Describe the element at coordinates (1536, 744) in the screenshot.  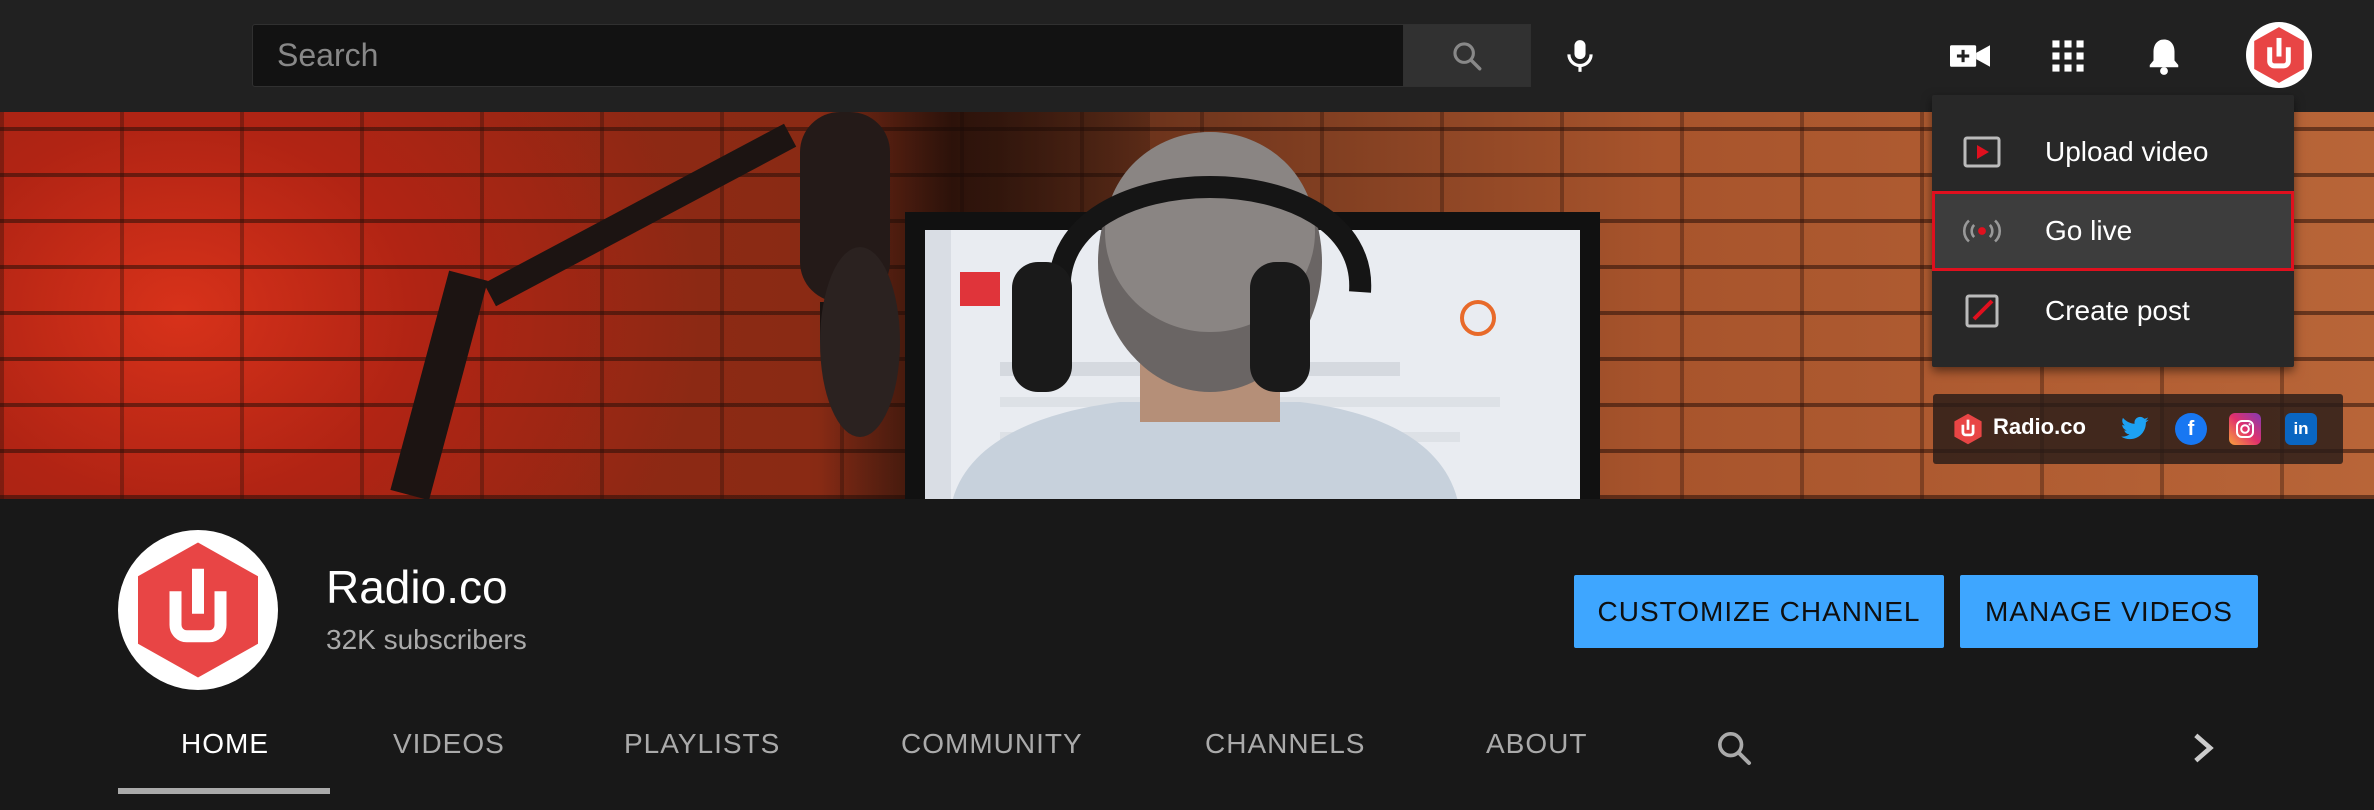
I see `tab-about: ABOUT` at that location.